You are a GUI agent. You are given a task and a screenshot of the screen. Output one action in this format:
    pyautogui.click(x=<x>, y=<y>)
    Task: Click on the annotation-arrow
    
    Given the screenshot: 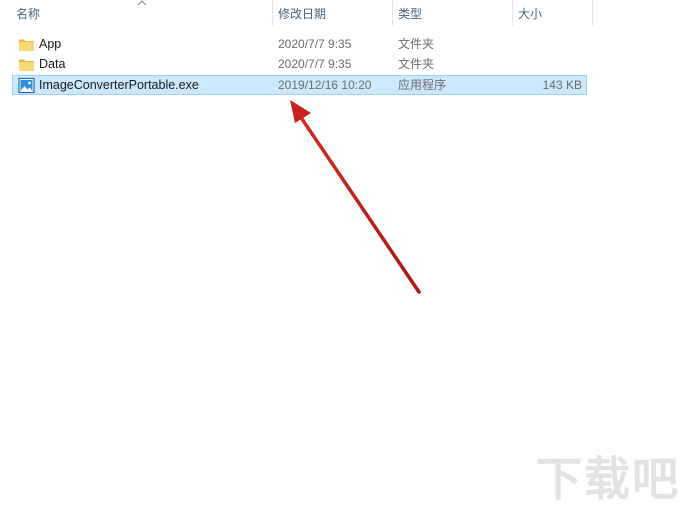 What is the action you would take?
    pyautogui.click(x=355, y=197)
    